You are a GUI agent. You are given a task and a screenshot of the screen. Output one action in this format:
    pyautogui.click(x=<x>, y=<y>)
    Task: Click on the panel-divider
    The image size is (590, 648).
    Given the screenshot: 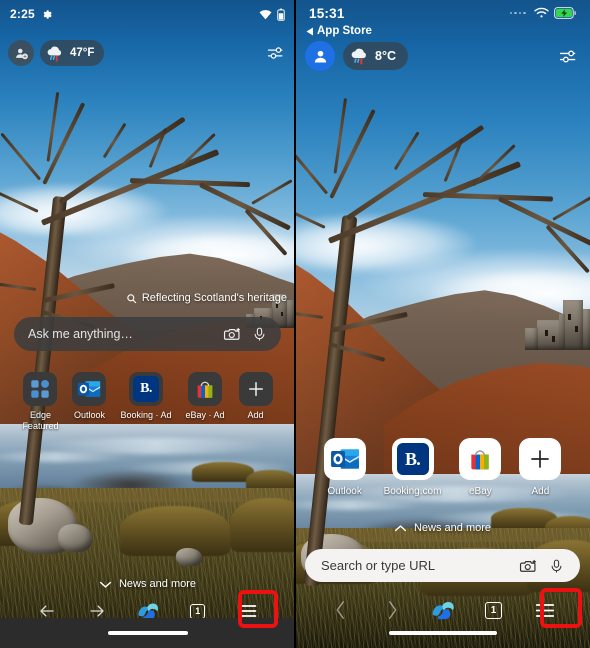 What is the action you would take?
    pyautogui.click(x=295, y=324)
    